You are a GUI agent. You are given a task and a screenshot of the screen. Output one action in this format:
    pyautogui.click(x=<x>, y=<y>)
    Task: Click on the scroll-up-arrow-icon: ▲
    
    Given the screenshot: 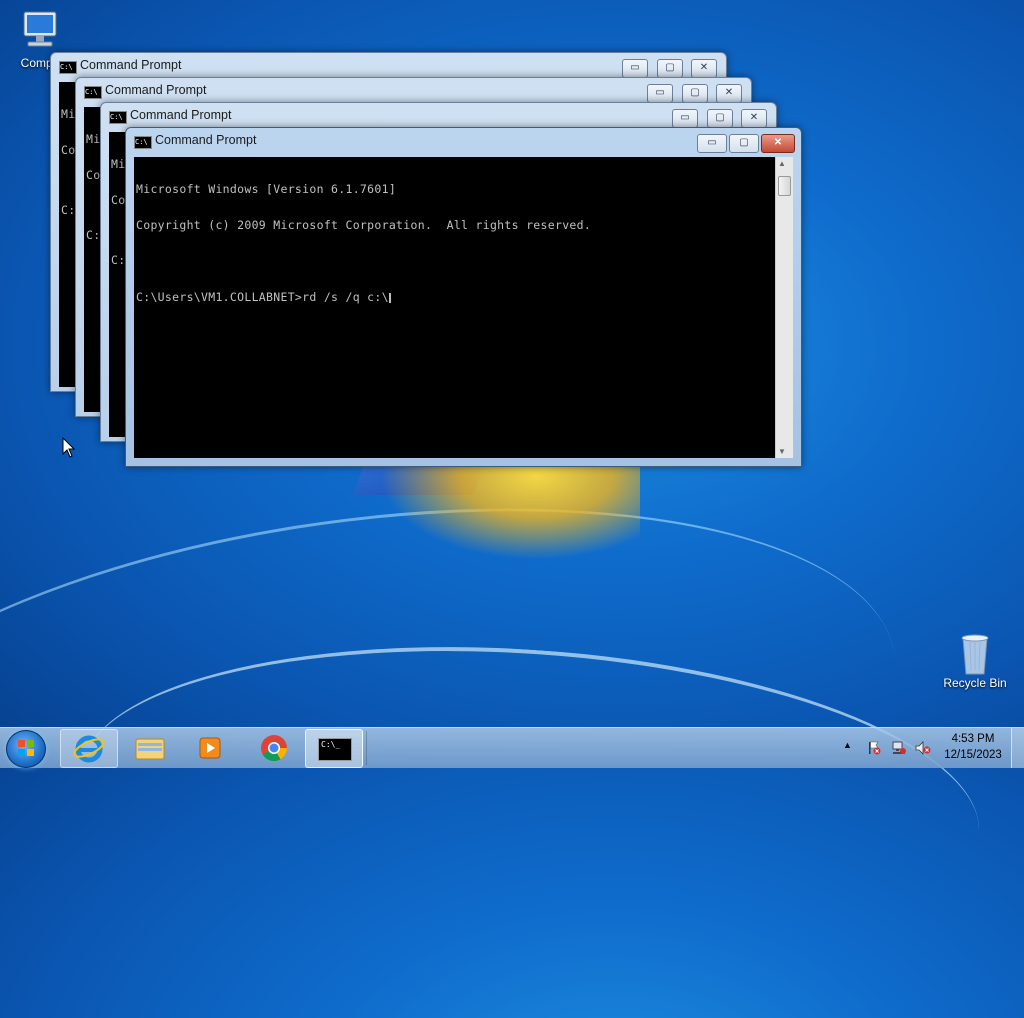 What is the action you would take?
    pyautogui.click(x=782, y=163)
    